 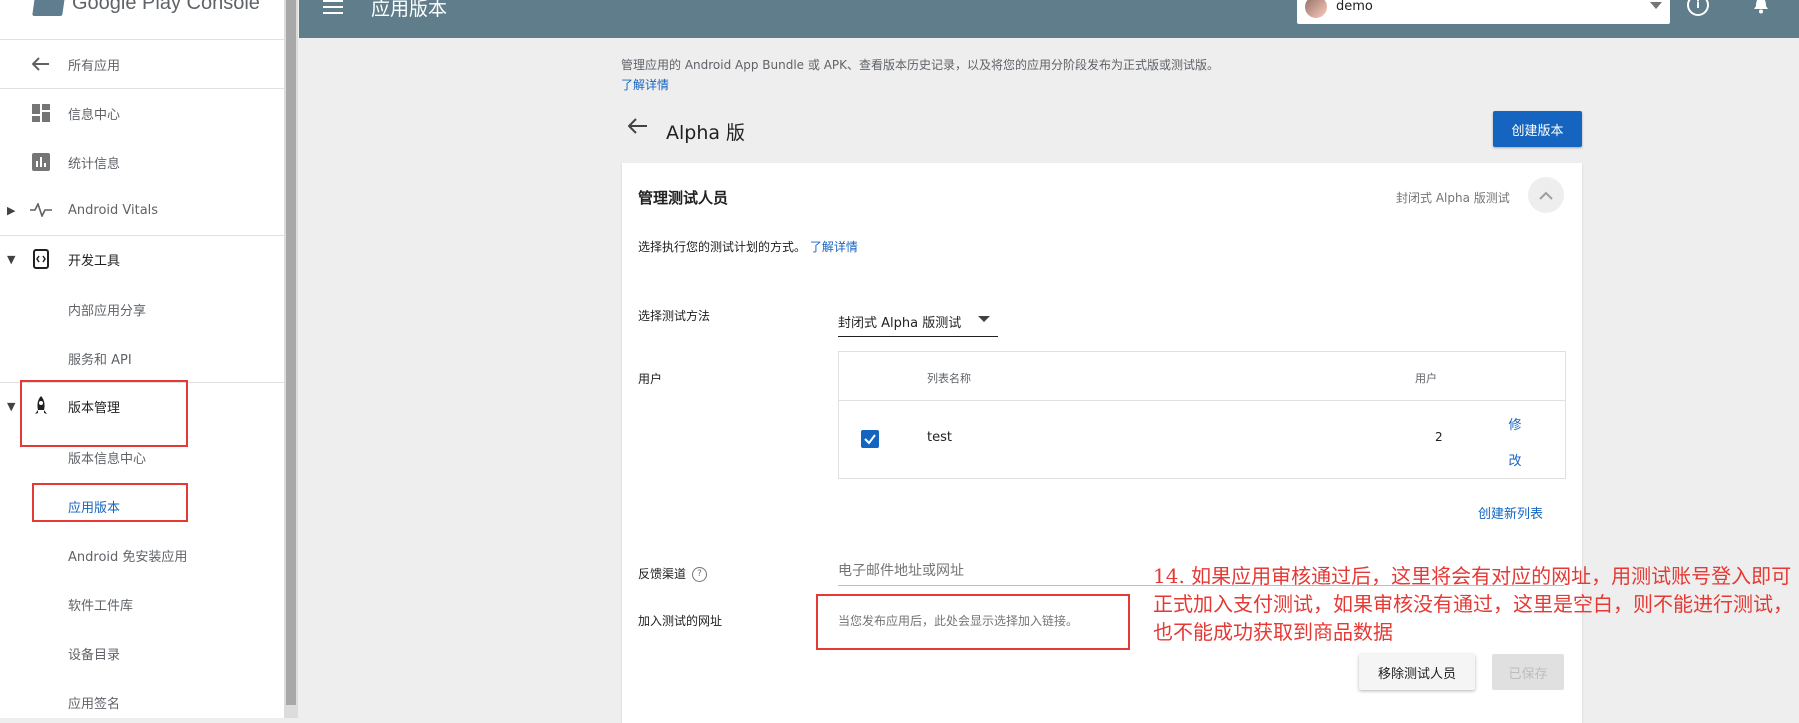 I want to click on edit-list-link: 修改, so click(x=1515, y=444).